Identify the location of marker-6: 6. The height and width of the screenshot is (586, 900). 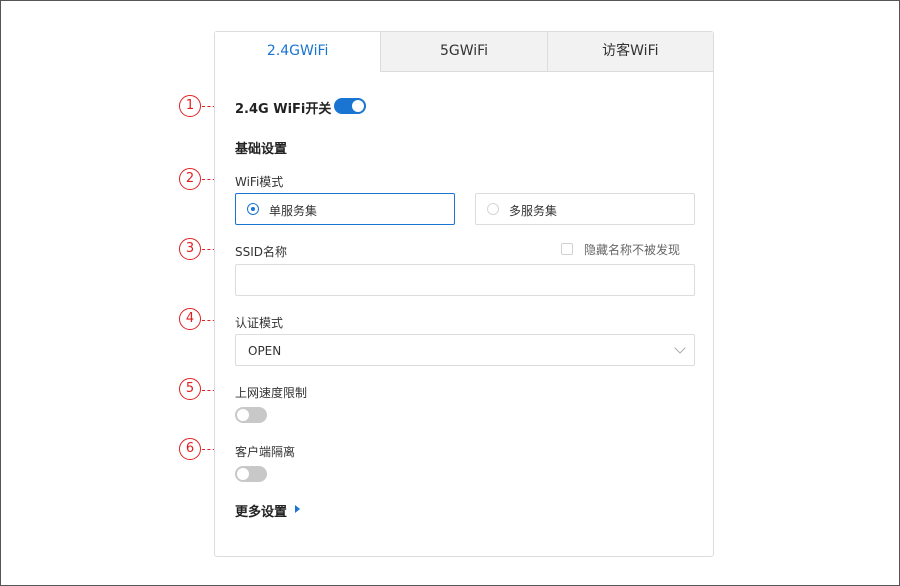
(190, 449).